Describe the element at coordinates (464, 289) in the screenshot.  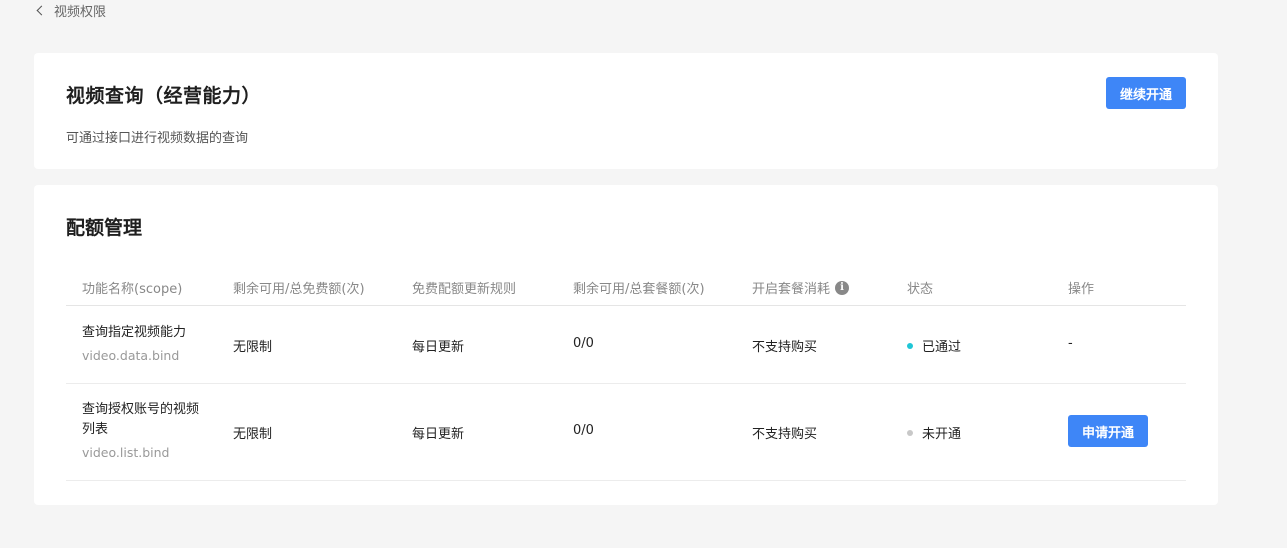
I see `column-header-rule: 免费配额更新规则` at that location.